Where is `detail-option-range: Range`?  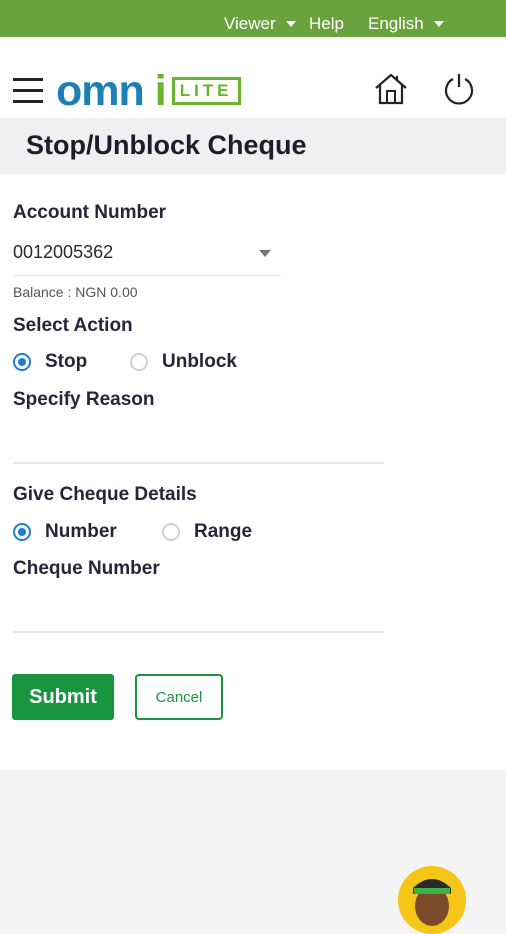
detail-option-range: Range is located at coordinates (207, 532).